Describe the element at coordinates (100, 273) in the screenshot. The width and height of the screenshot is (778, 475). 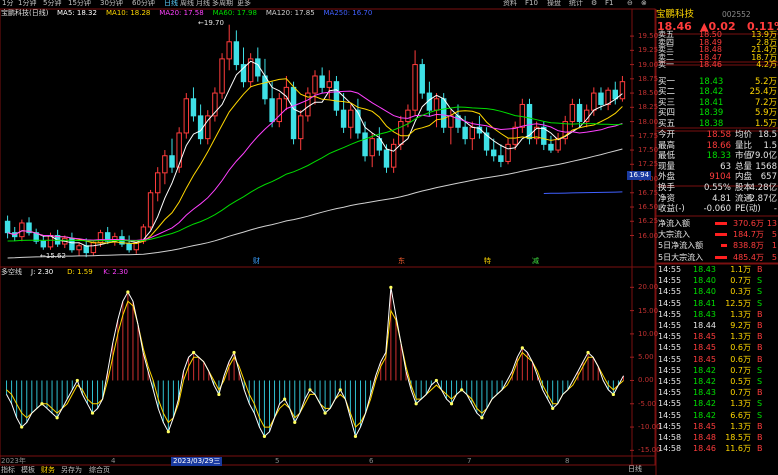
I see `kdj-legend: 多空线 J: 2.30 D: 1.59 K: 2.30` at that location.